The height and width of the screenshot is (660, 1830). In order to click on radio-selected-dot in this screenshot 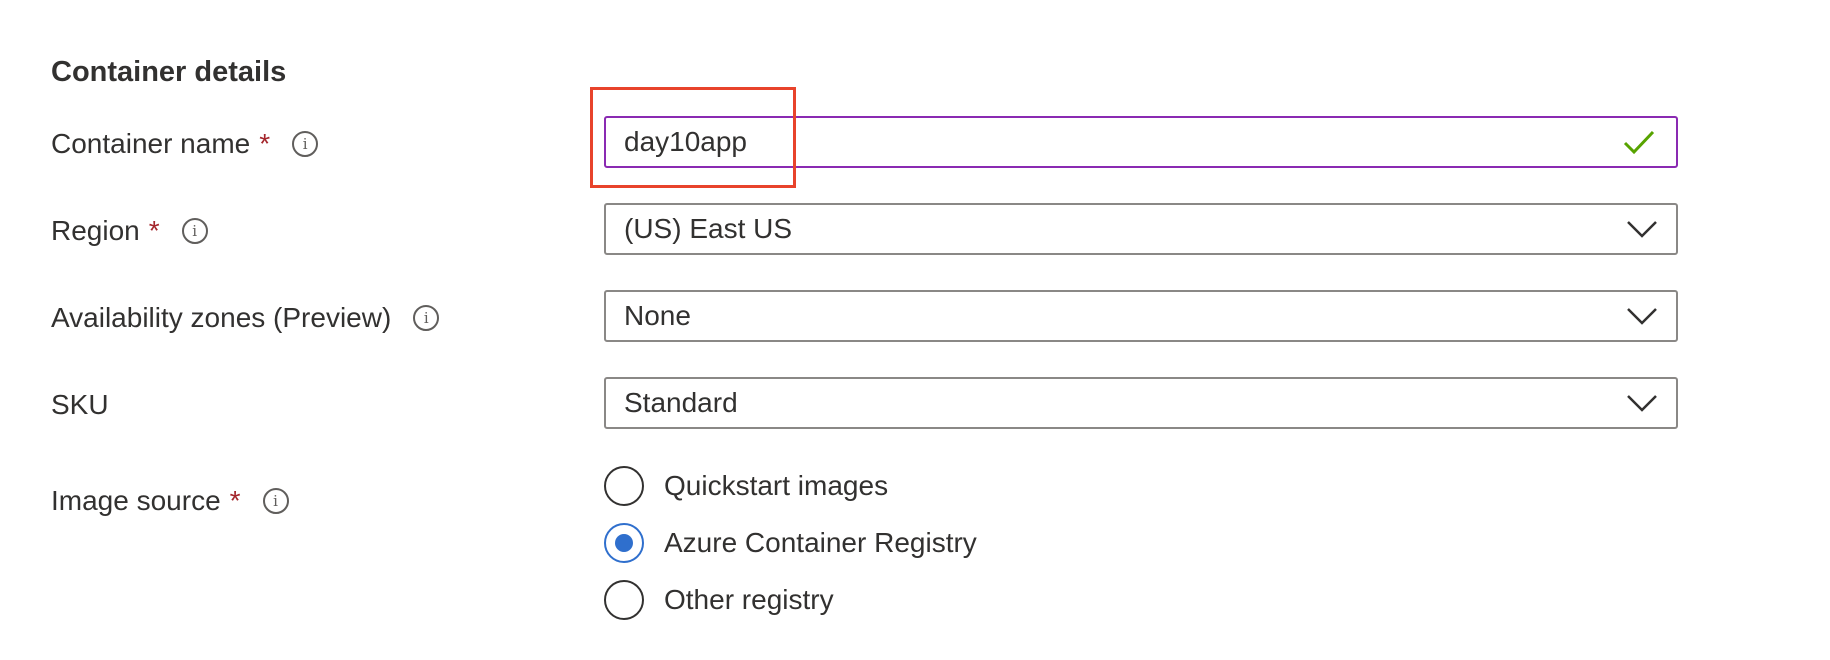, I will do `click(624, 543)`.